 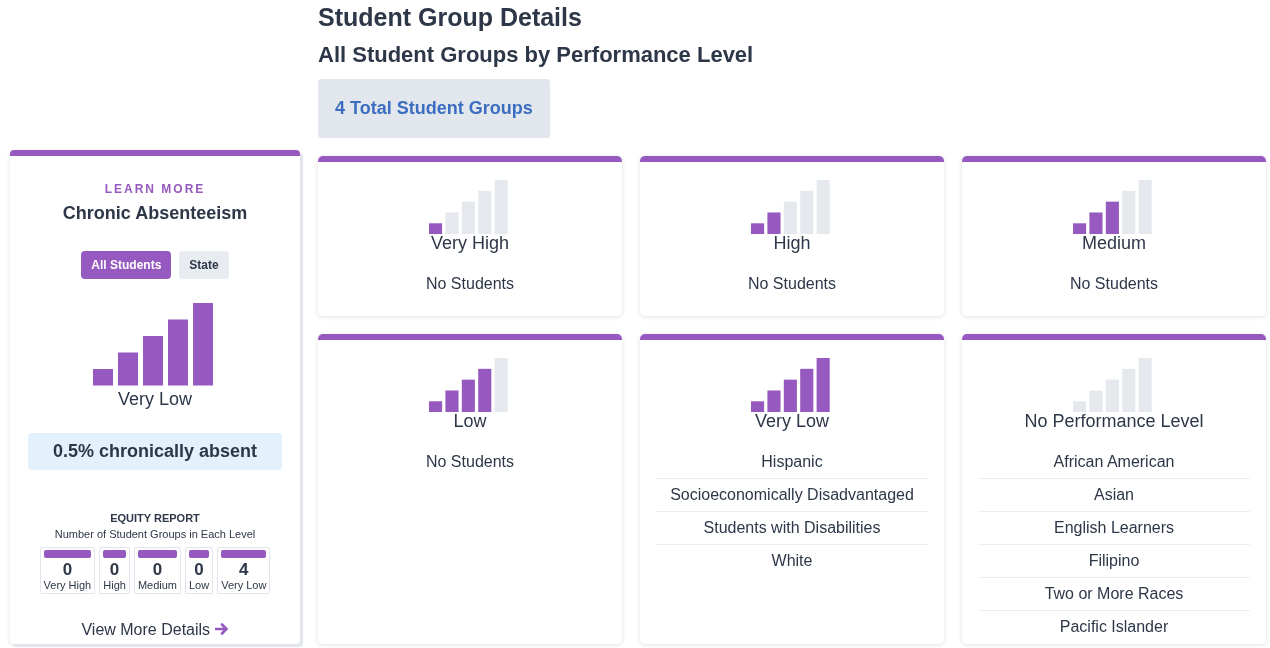 What do you see at coordinates (1114, 422) in the screenshot?
I see `level-label: No Performance Level` at bounding box center [1114, 422].